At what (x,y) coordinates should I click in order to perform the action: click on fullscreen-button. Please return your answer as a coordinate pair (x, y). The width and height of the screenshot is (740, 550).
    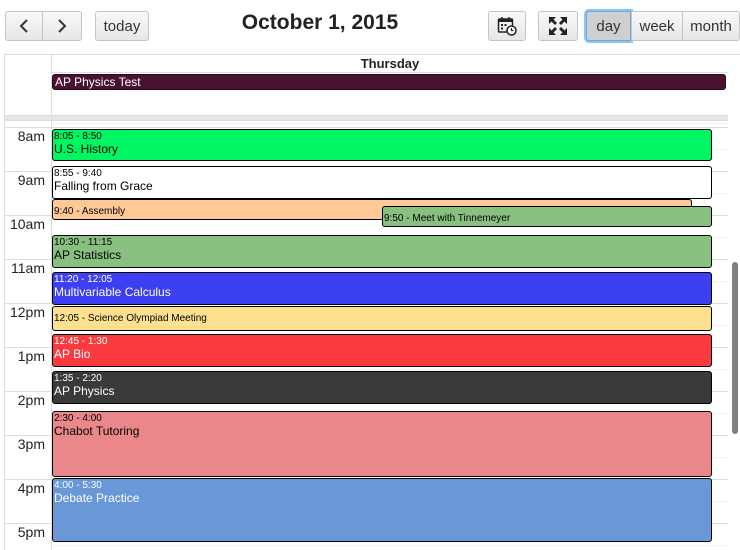
    Looking at the image, I should click on (558, 26).